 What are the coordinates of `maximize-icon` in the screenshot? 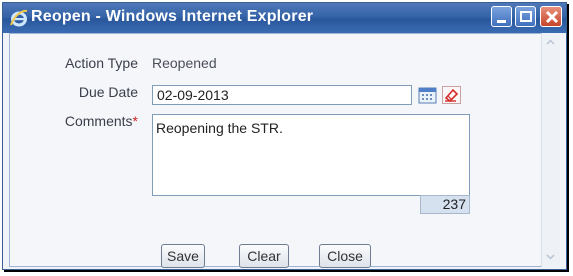 It's located at (526, 16).